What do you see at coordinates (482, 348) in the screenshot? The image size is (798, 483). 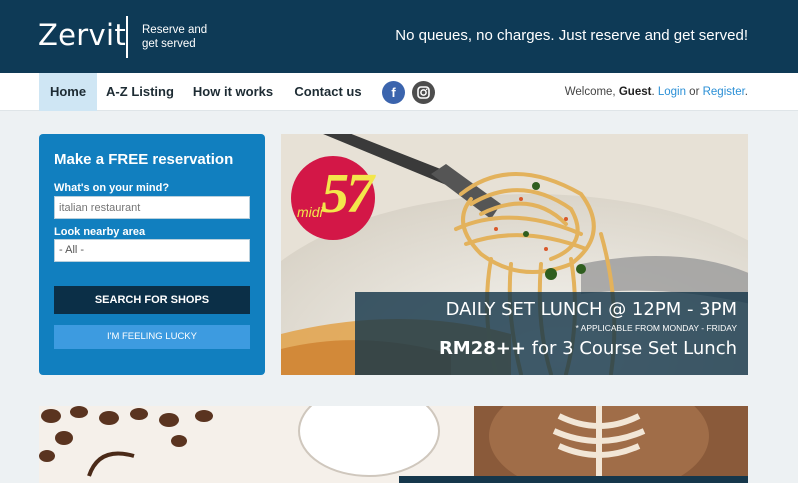 I see `promo-price: RM28++` at bounding box center [482, 348].